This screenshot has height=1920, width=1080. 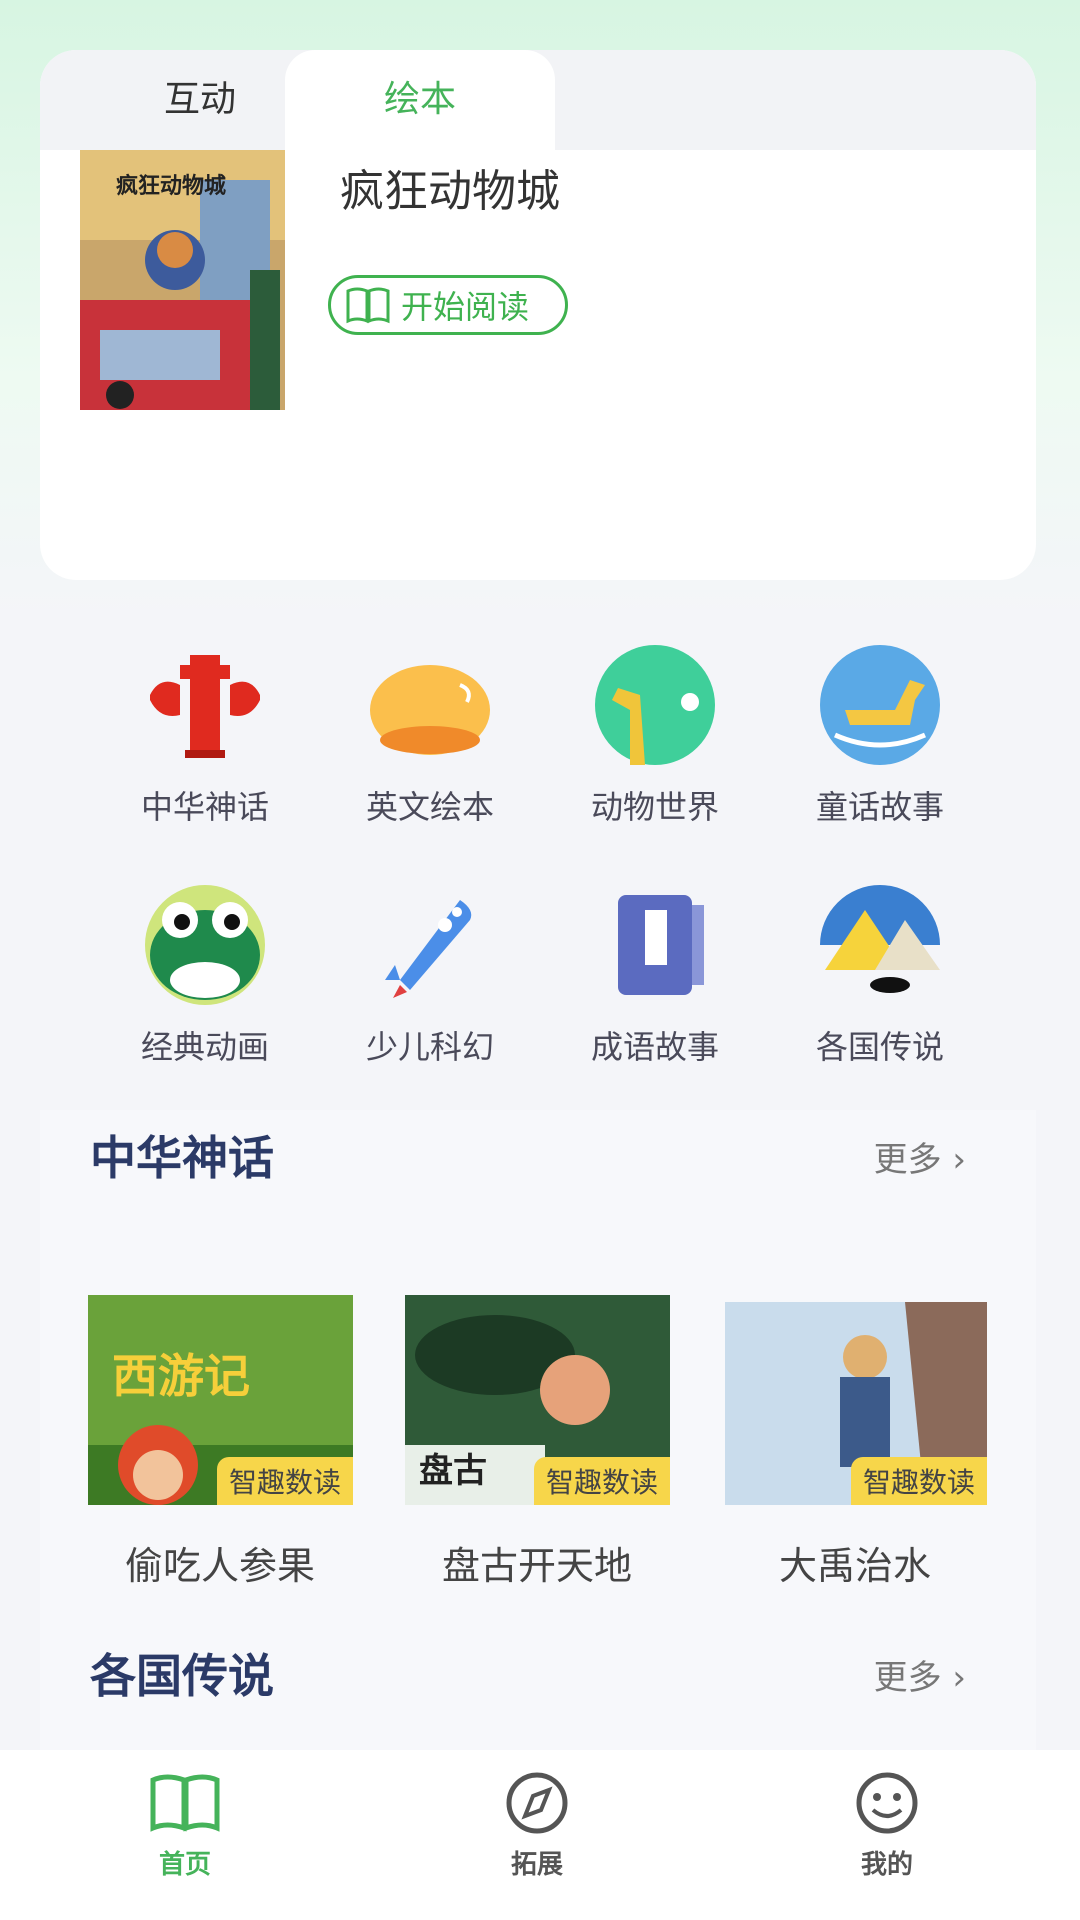 What do you see at coordinates (205, 706) in the screenshot?
I see `red-hydrant-icon` at bounding box center [205, 706].